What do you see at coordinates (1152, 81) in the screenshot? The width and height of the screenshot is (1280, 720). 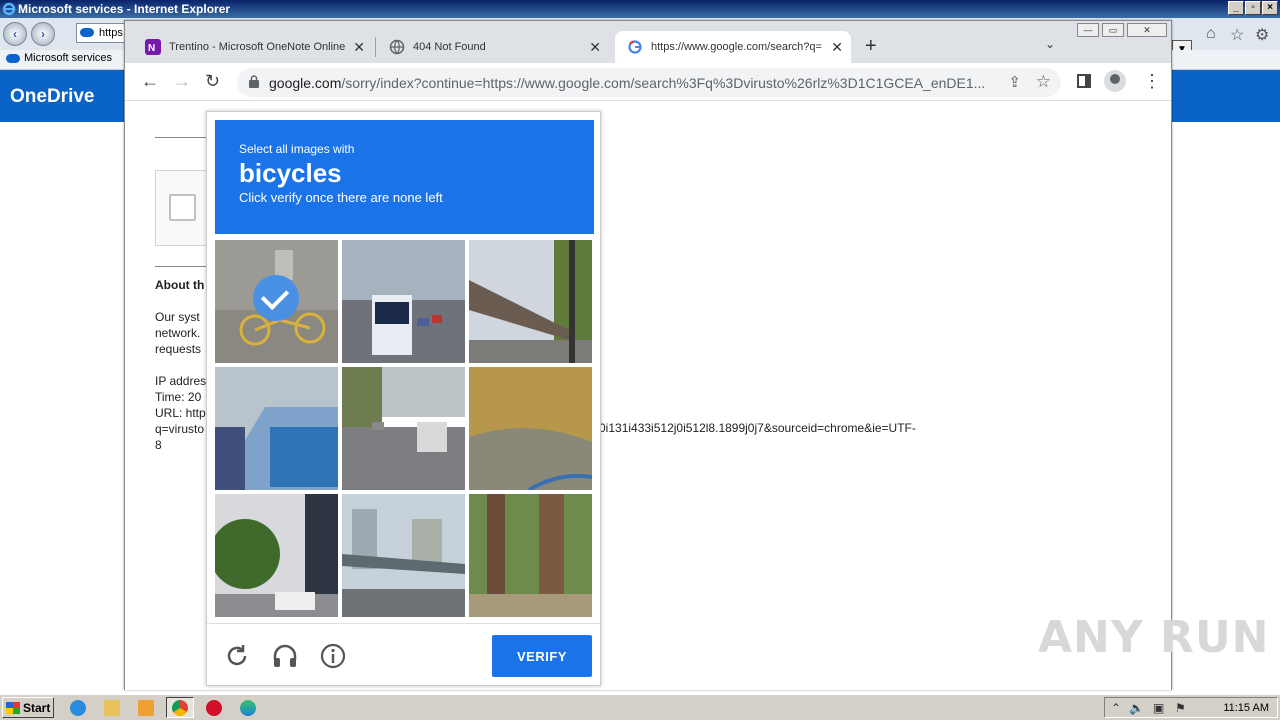 I see `kebab-menu-icon: ⋮` at bounding box center [1152, 81].